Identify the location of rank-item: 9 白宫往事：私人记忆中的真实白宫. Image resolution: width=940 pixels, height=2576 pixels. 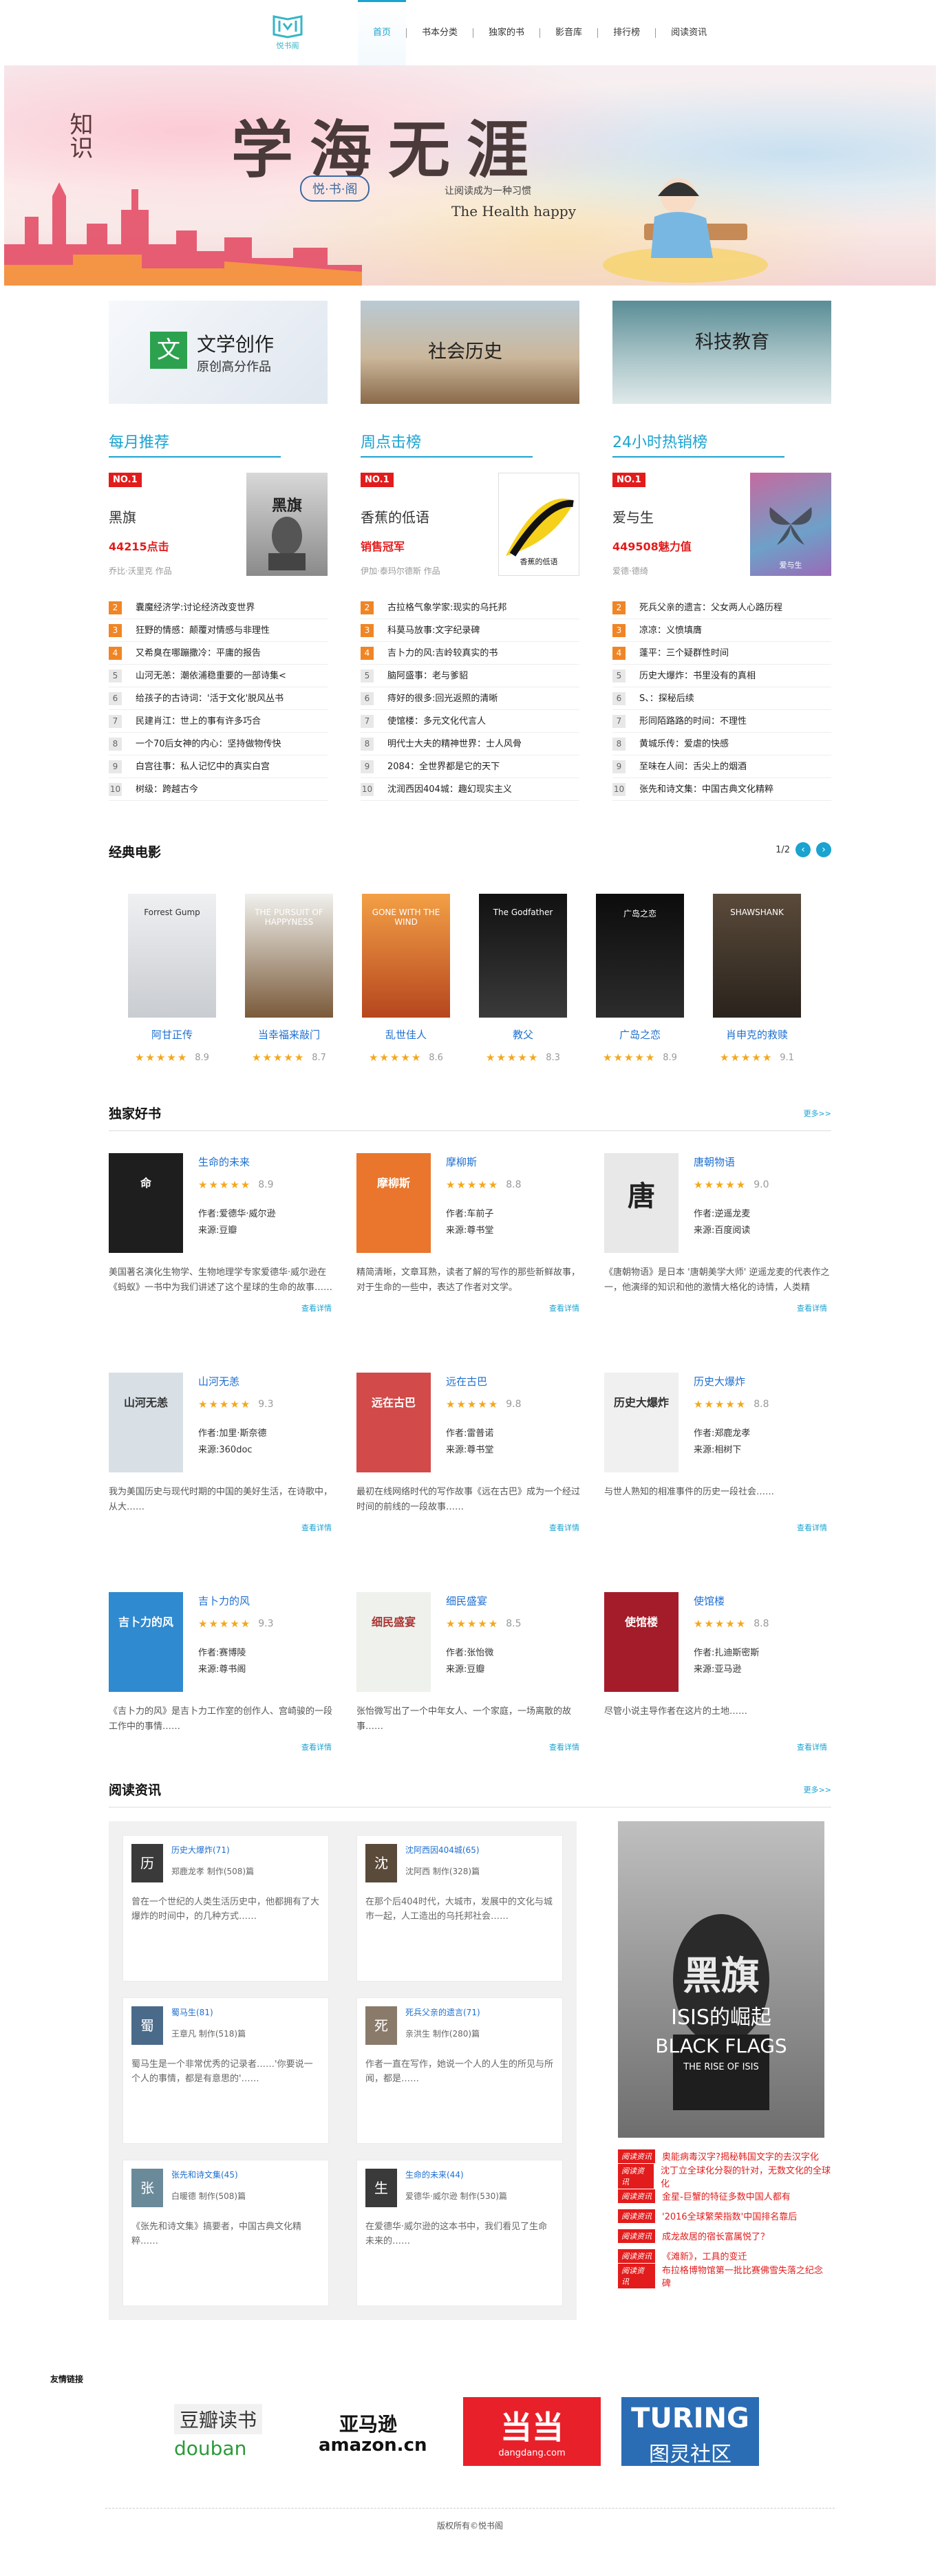
(218, 767).